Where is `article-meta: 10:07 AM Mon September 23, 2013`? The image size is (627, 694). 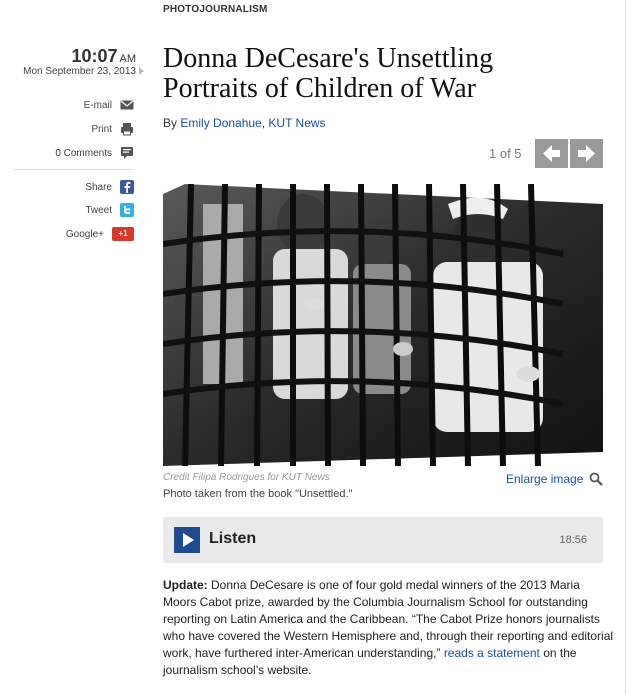
article-meta: 10:07 AM Mon September 23, 2013 is located at coordinates (74, 61).